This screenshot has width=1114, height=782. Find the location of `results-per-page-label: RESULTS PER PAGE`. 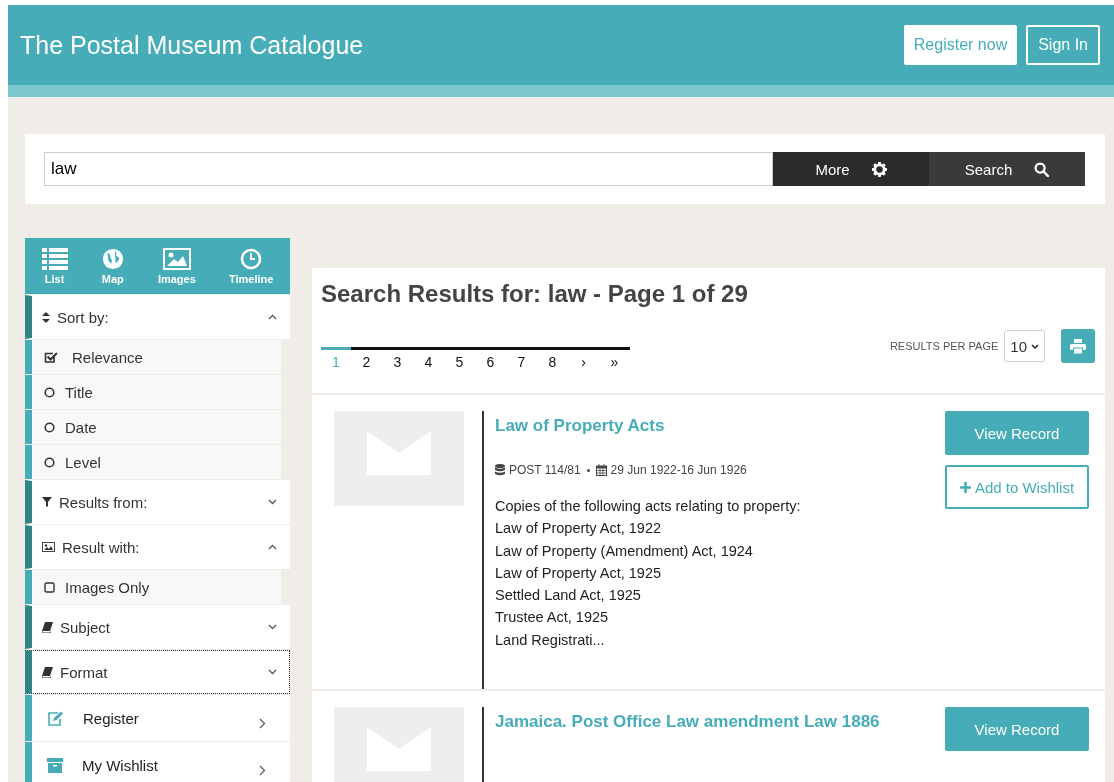

results-per-page-label: RESULTS PER PAGE is located at coordinates (944, 346).